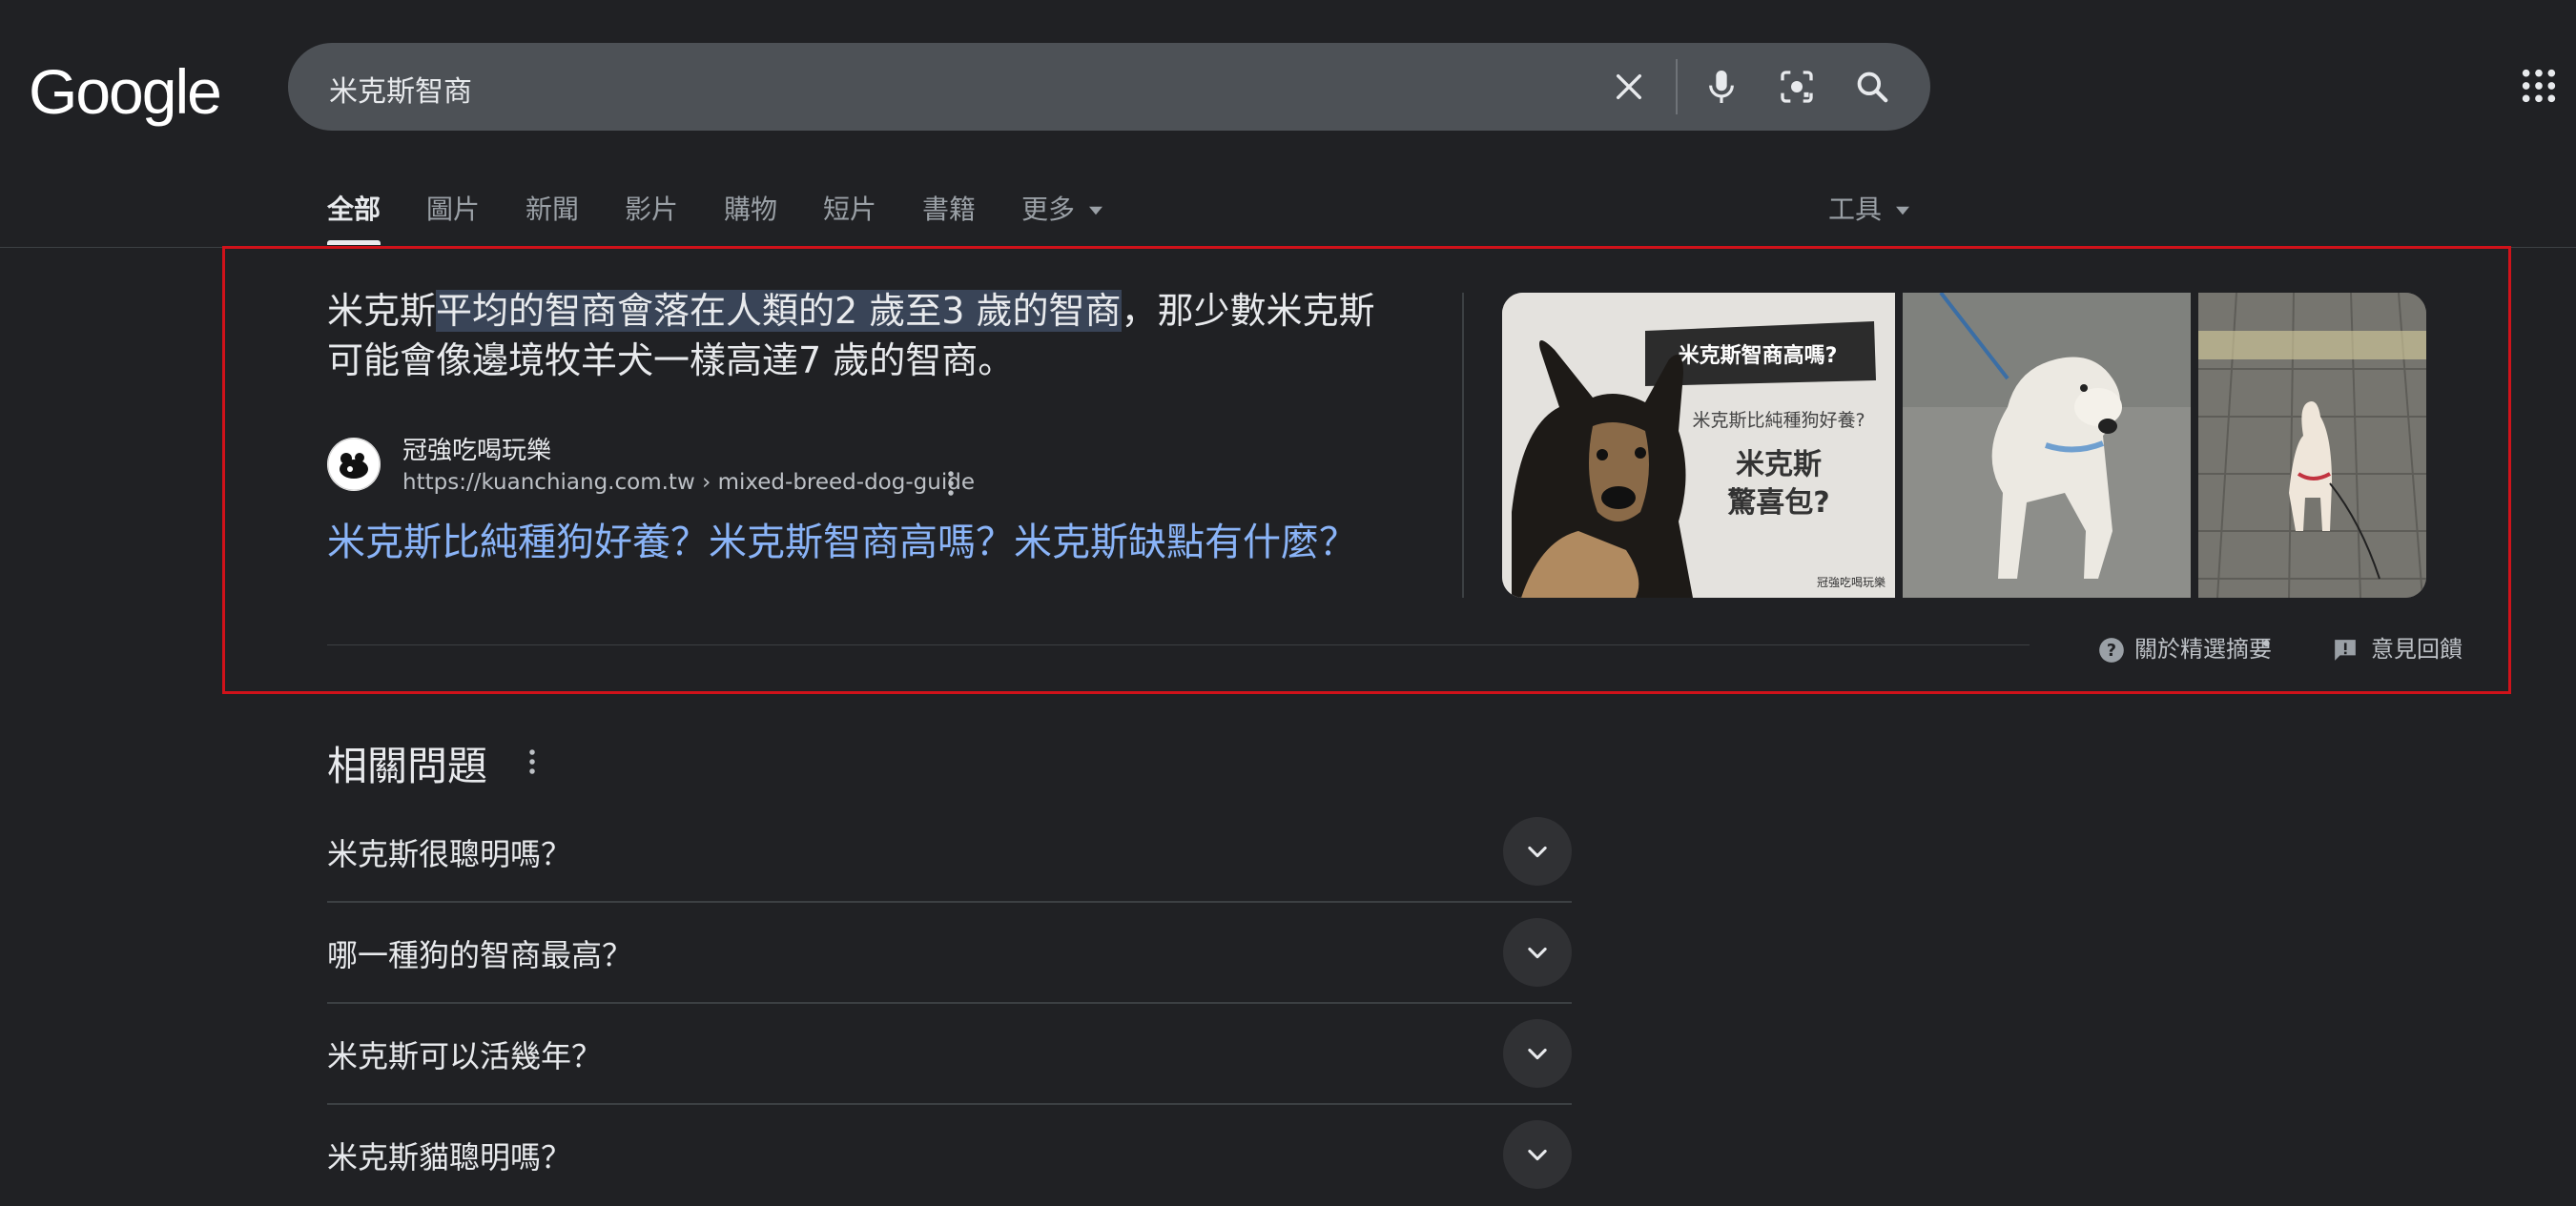 Image resolution: width=2576 pixels, height=1206 pixels. What do you see at coordinates (476, 449) in the screenshot?
I see `source-name: 冠強吃喝玩樂` at bounding box center [476, 449].